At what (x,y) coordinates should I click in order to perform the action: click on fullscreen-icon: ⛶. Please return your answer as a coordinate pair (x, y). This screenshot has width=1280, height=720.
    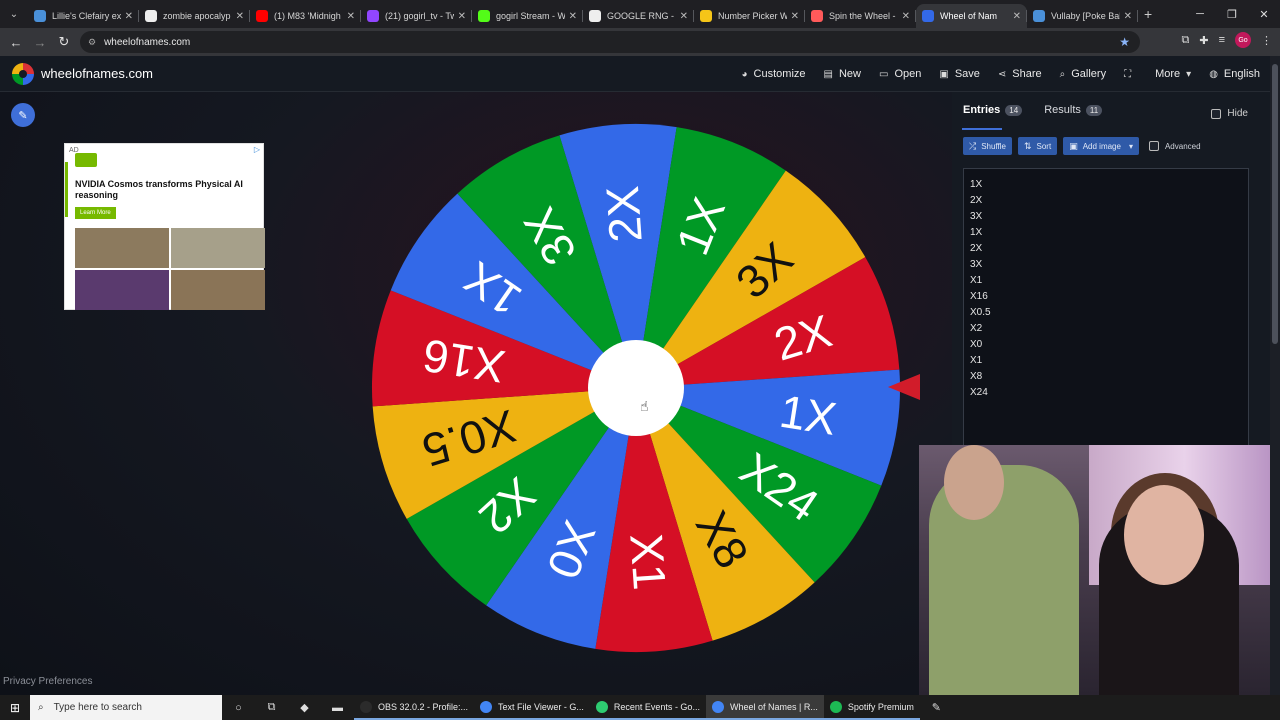
    Looking at the image, I should click on (1128, 74).